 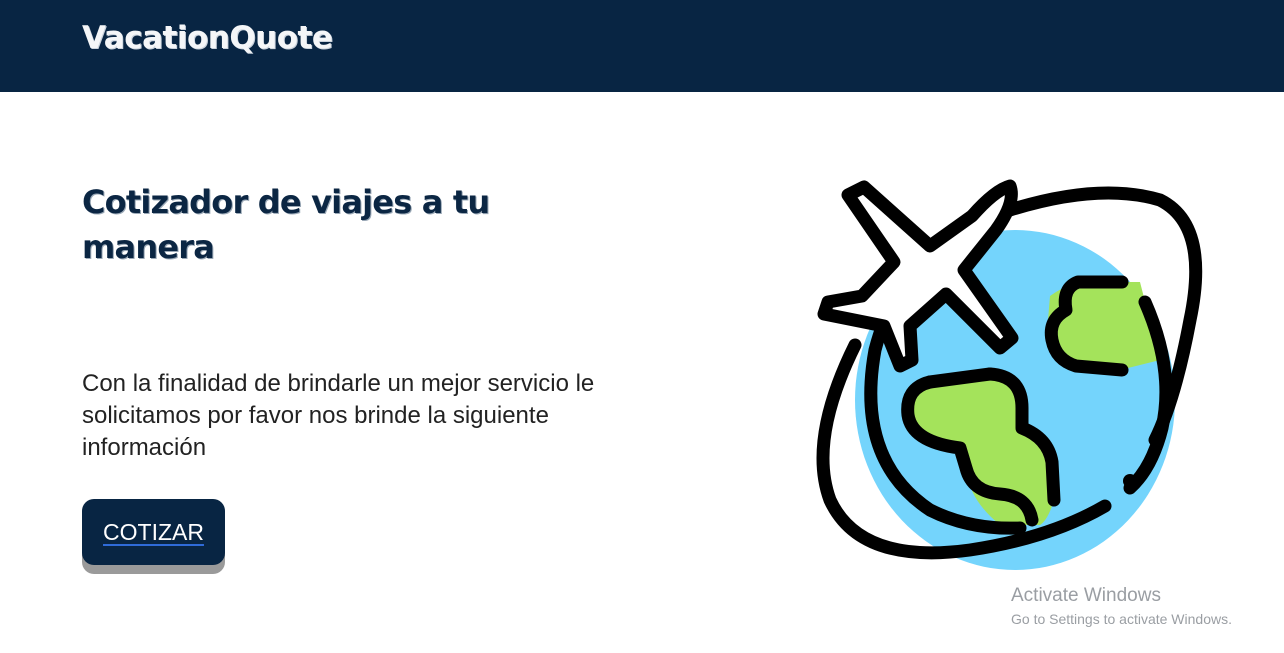 I want to click on quote-button-label: COTIZAR, so click(x=153, y=531).